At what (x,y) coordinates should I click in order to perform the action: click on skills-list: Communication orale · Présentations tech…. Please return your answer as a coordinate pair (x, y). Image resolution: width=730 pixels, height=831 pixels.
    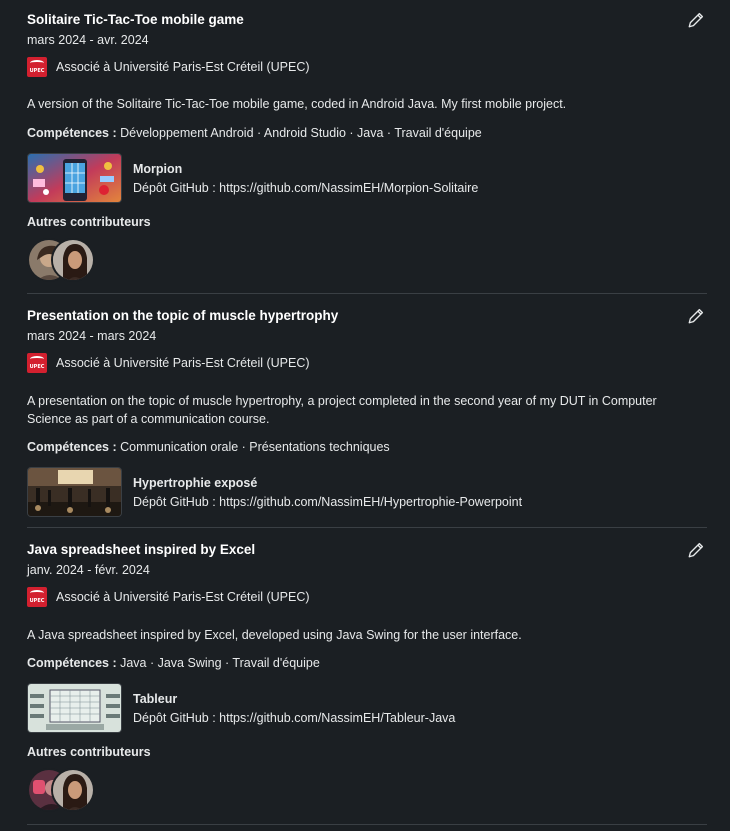
    Looking at the image, I should click on (255, 447).